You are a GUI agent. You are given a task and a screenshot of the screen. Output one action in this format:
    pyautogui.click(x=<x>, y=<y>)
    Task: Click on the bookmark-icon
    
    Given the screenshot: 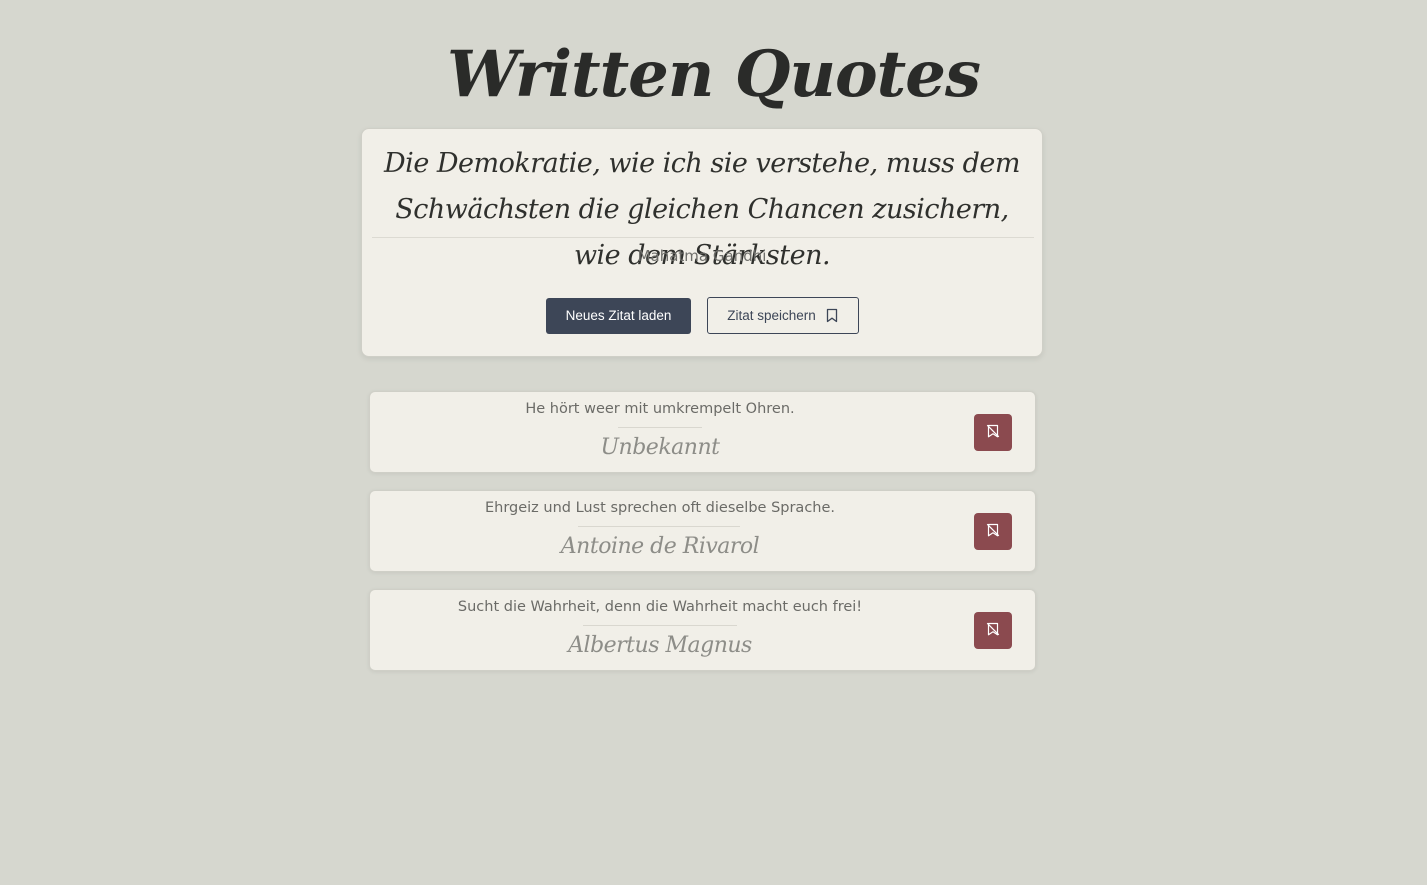 What is the action you would take?
    pyautogui.click(x=832, y=315)
    